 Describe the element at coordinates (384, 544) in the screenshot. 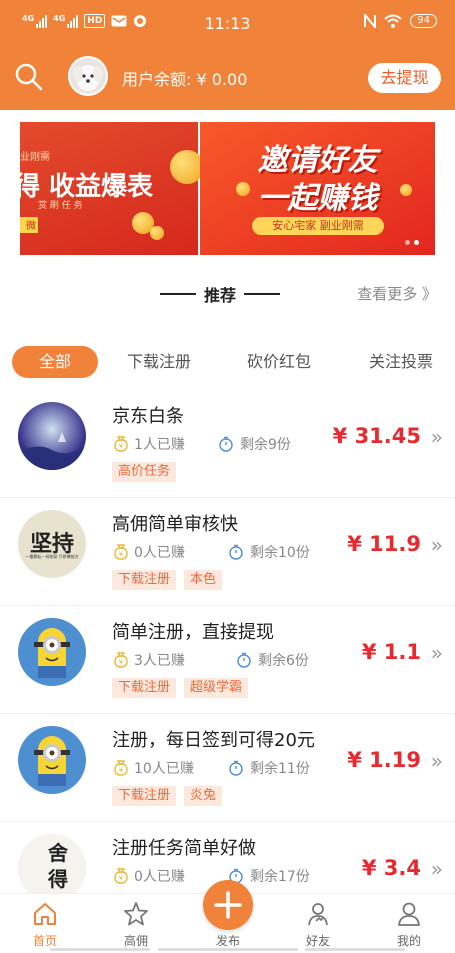

I see `task-price: ¥ 11.9` at that location.